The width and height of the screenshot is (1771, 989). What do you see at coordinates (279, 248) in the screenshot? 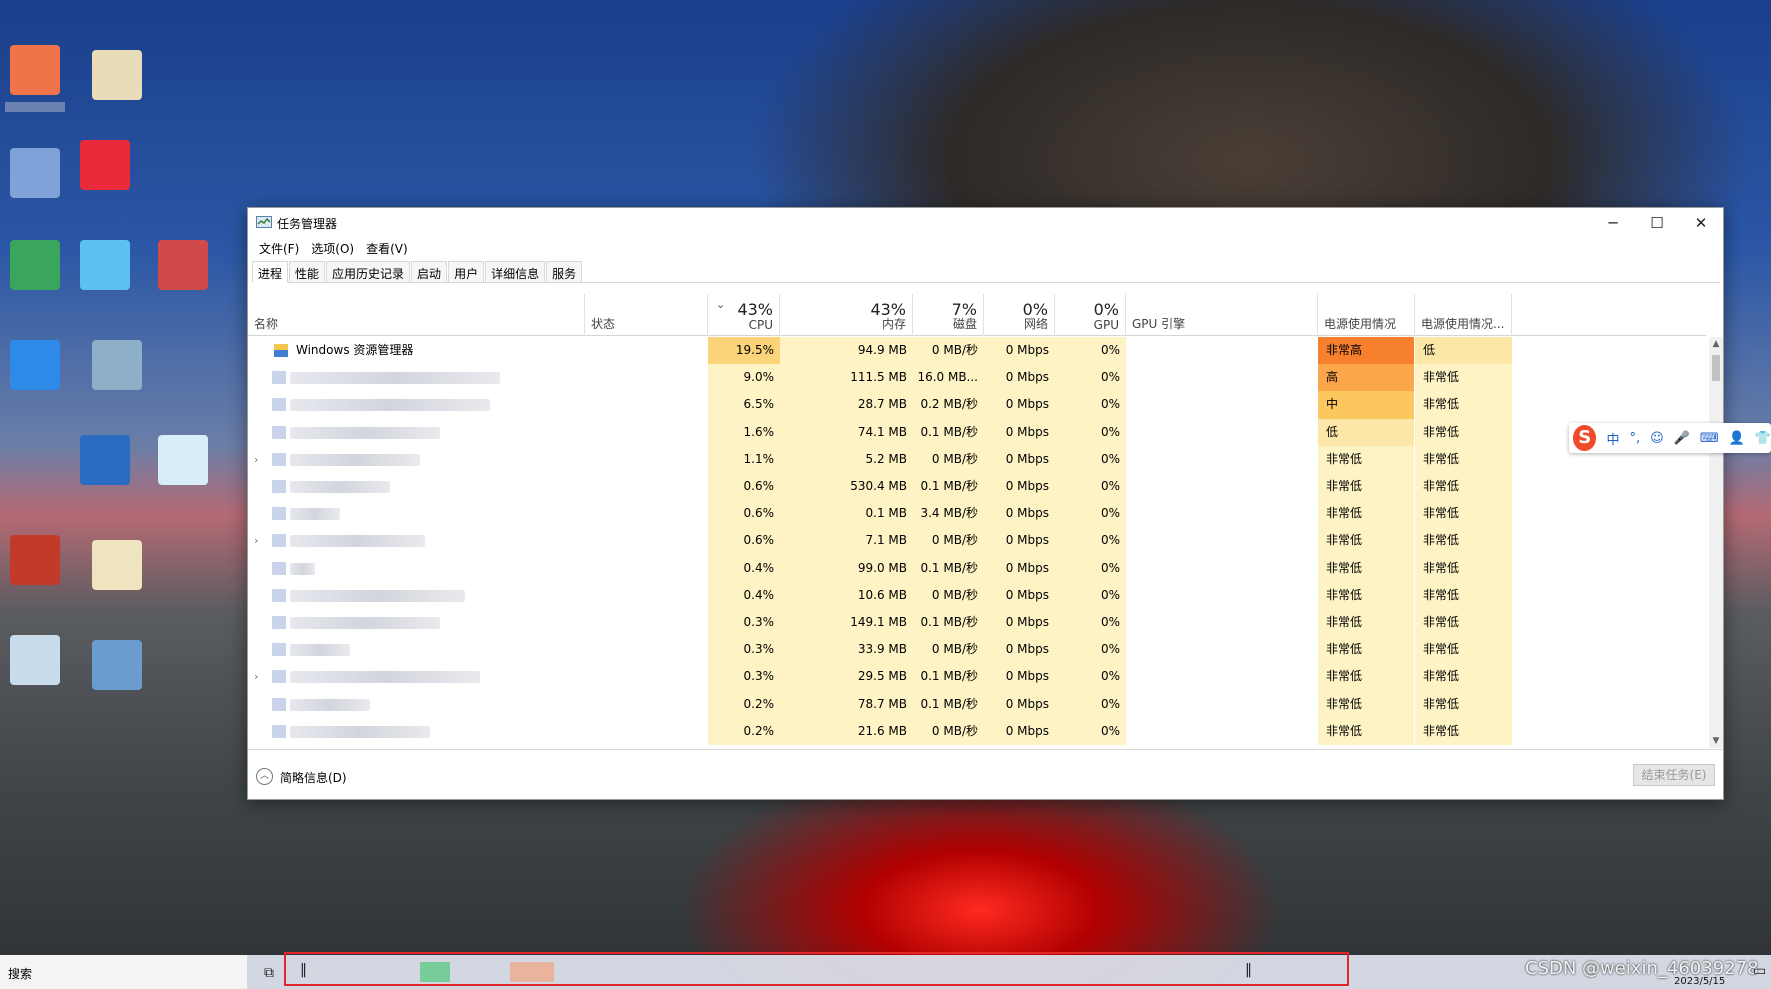
I see `menu-file: 文件(F)` at bounding box center [279, 248].